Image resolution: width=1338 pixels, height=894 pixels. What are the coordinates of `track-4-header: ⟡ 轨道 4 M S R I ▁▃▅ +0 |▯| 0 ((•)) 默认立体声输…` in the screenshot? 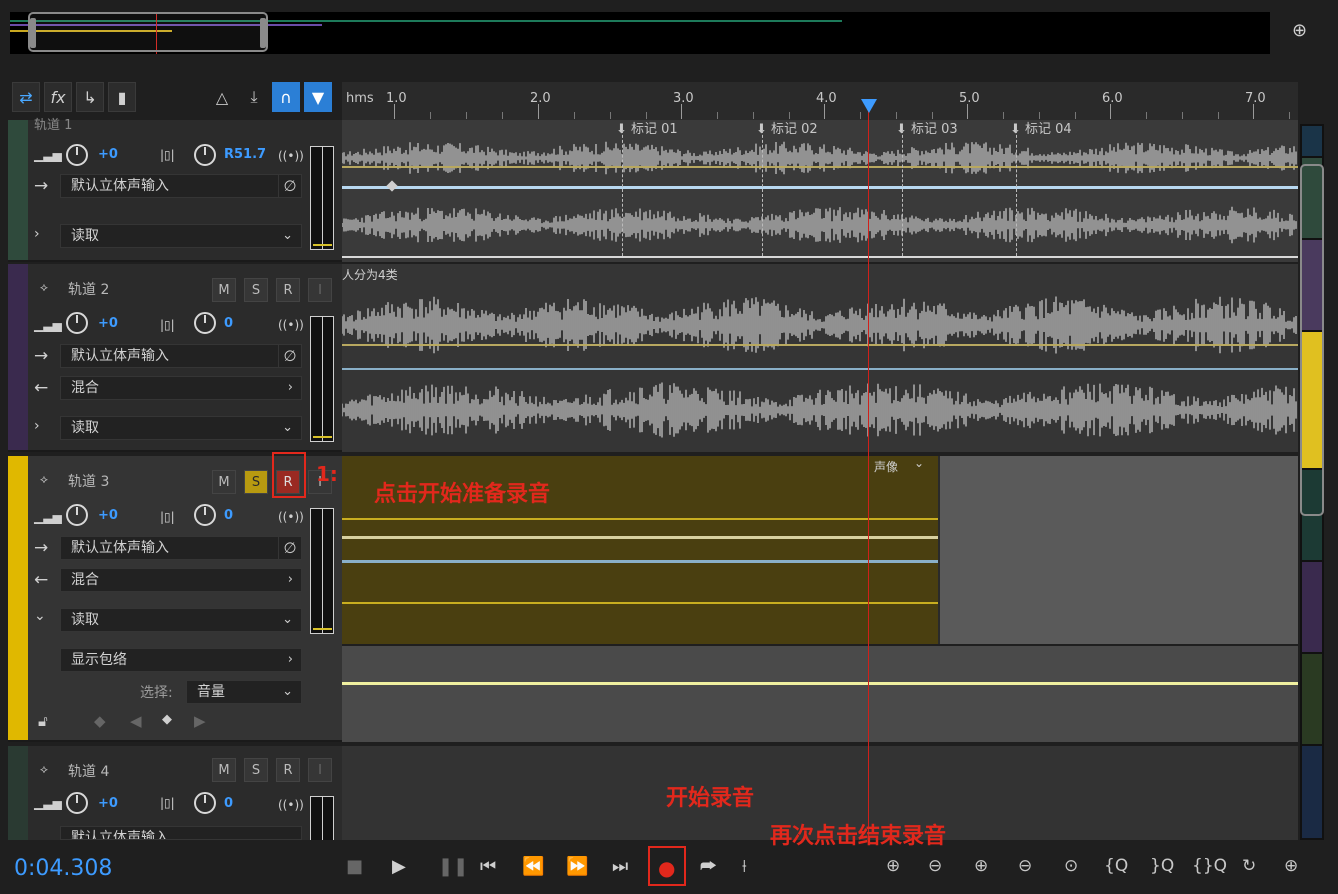 It's located at (175, 793).